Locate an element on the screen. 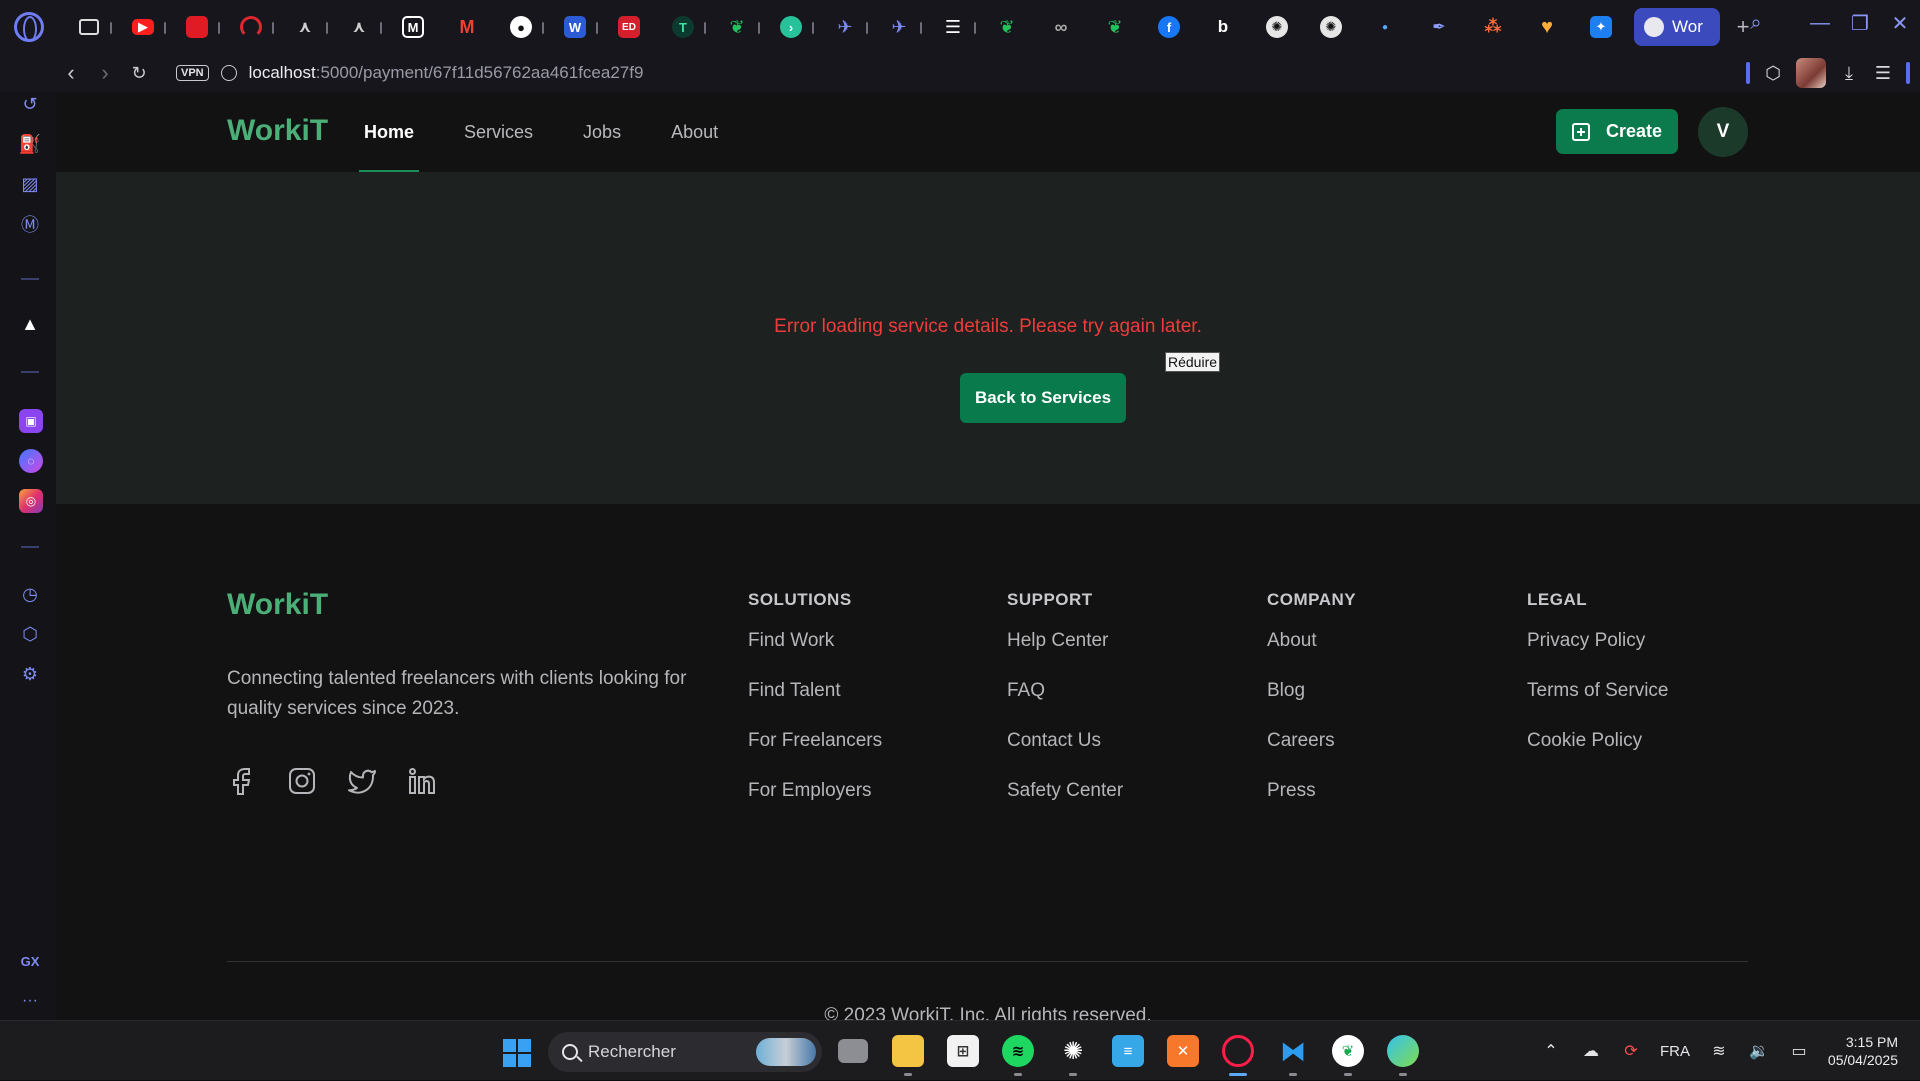 This screenshot has height=1081, width=1920. taskbar-clock: 3:15 PM 05/04/2025 is located at coordinates (1863, 1051).